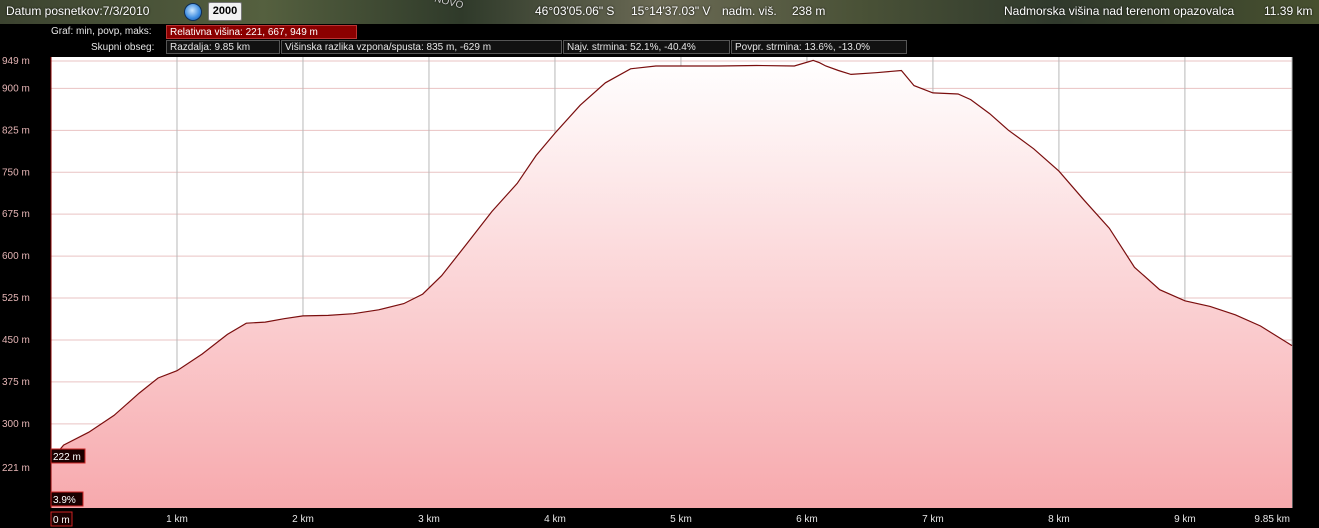 This screenshot has width=1319, height=528. I want to click on eye-altitude-readout: 11.39 km, so click(1288, 11).